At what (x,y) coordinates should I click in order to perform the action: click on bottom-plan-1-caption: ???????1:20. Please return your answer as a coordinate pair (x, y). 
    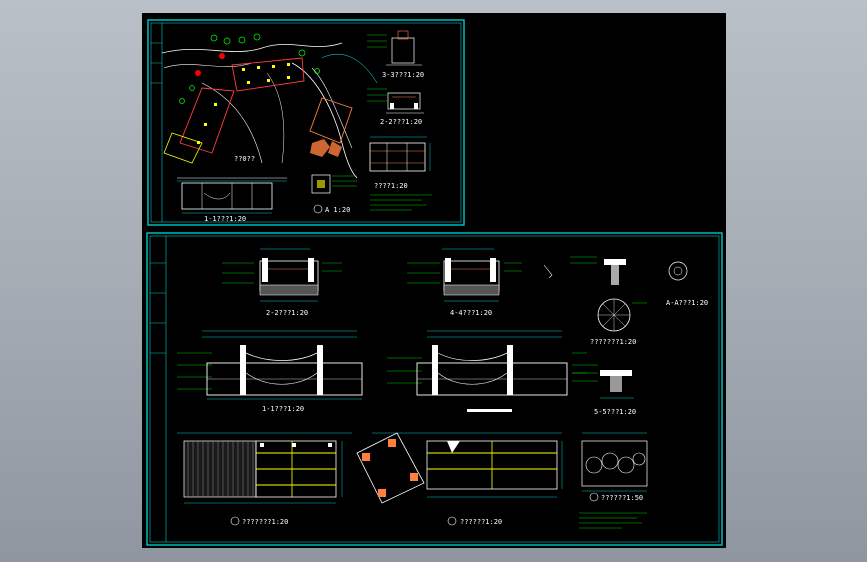
    Looking at the image, I should click on (265, 522).